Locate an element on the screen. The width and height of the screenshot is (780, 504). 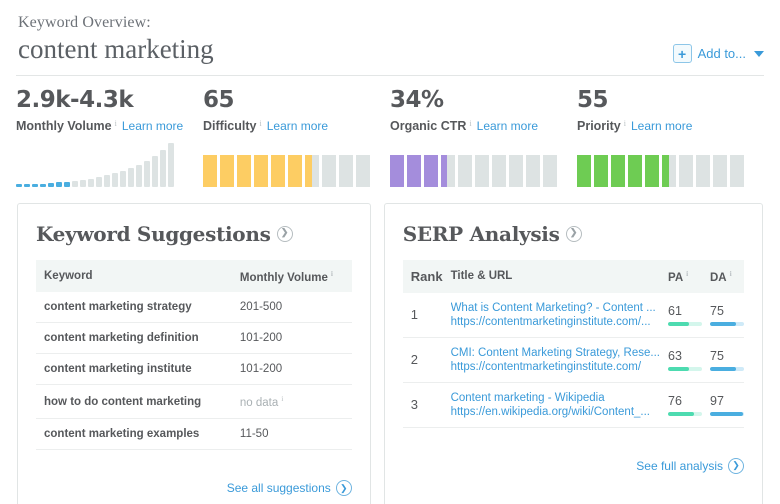
table-row: content marketing examples 11-50 is located at coordinates (194, 434).